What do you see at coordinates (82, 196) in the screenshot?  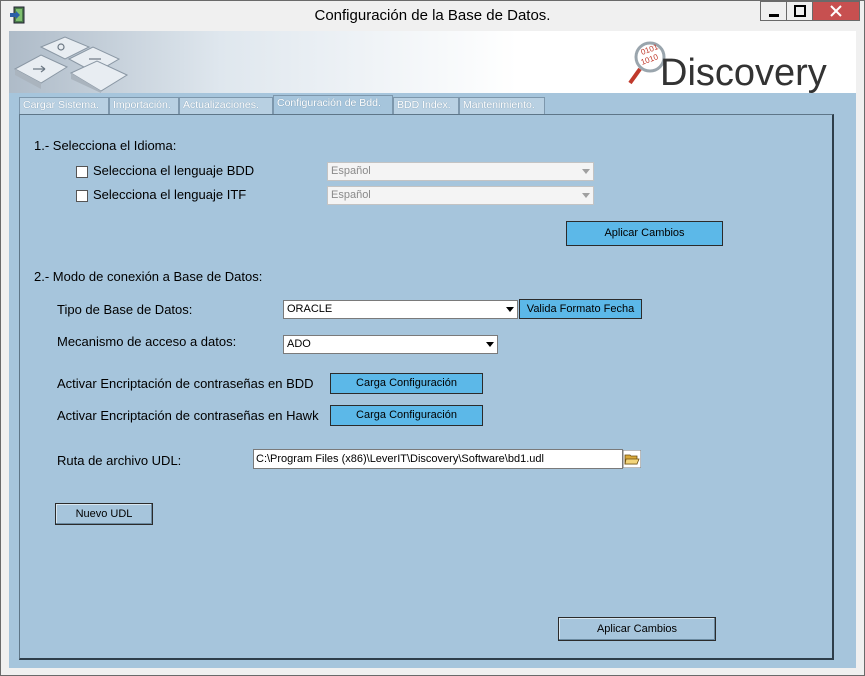 I see `itf-language-checkbox` at bounding box center [82, 196].